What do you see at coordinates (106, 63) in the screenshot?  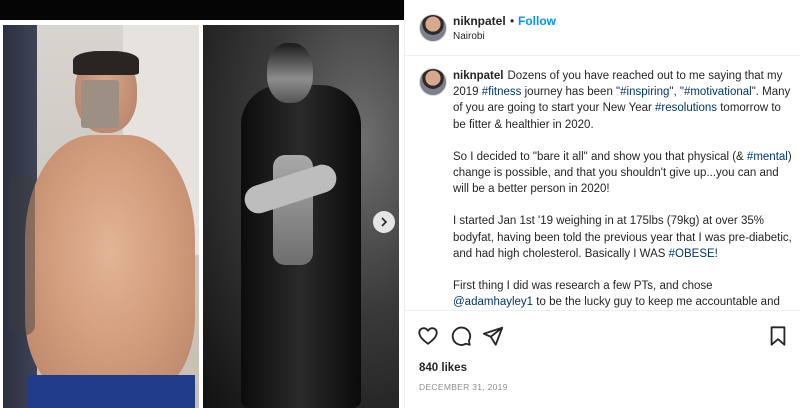 I see `hair` at bounding box center [106, 63].